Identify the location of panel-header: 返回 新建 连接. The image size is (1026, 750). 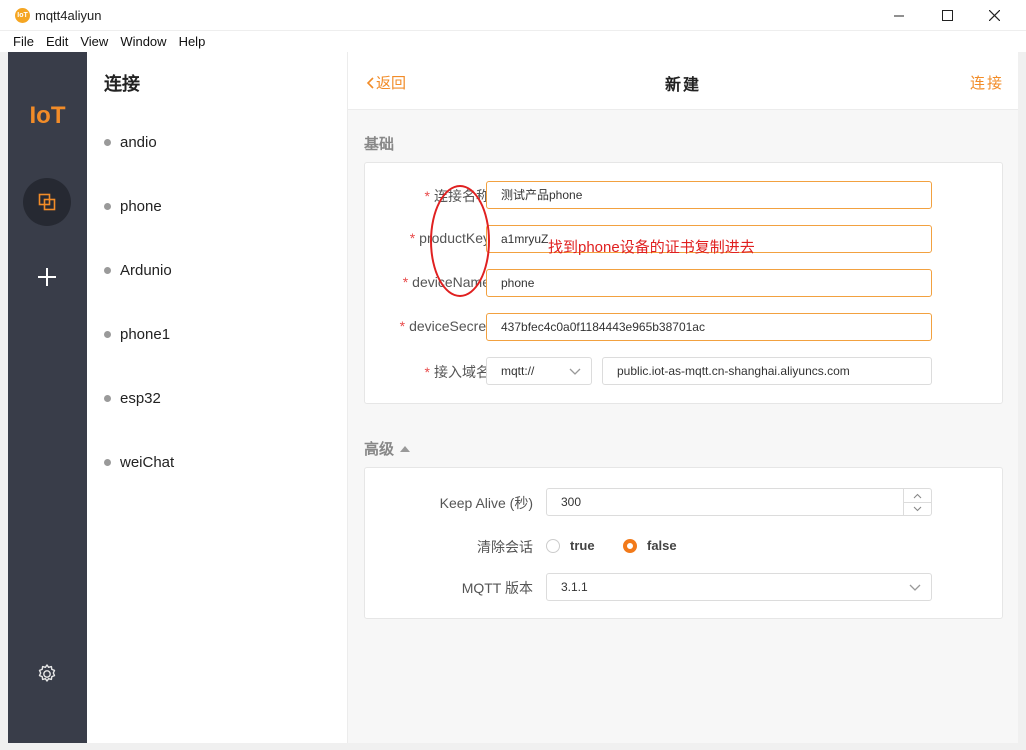
(683, 81).